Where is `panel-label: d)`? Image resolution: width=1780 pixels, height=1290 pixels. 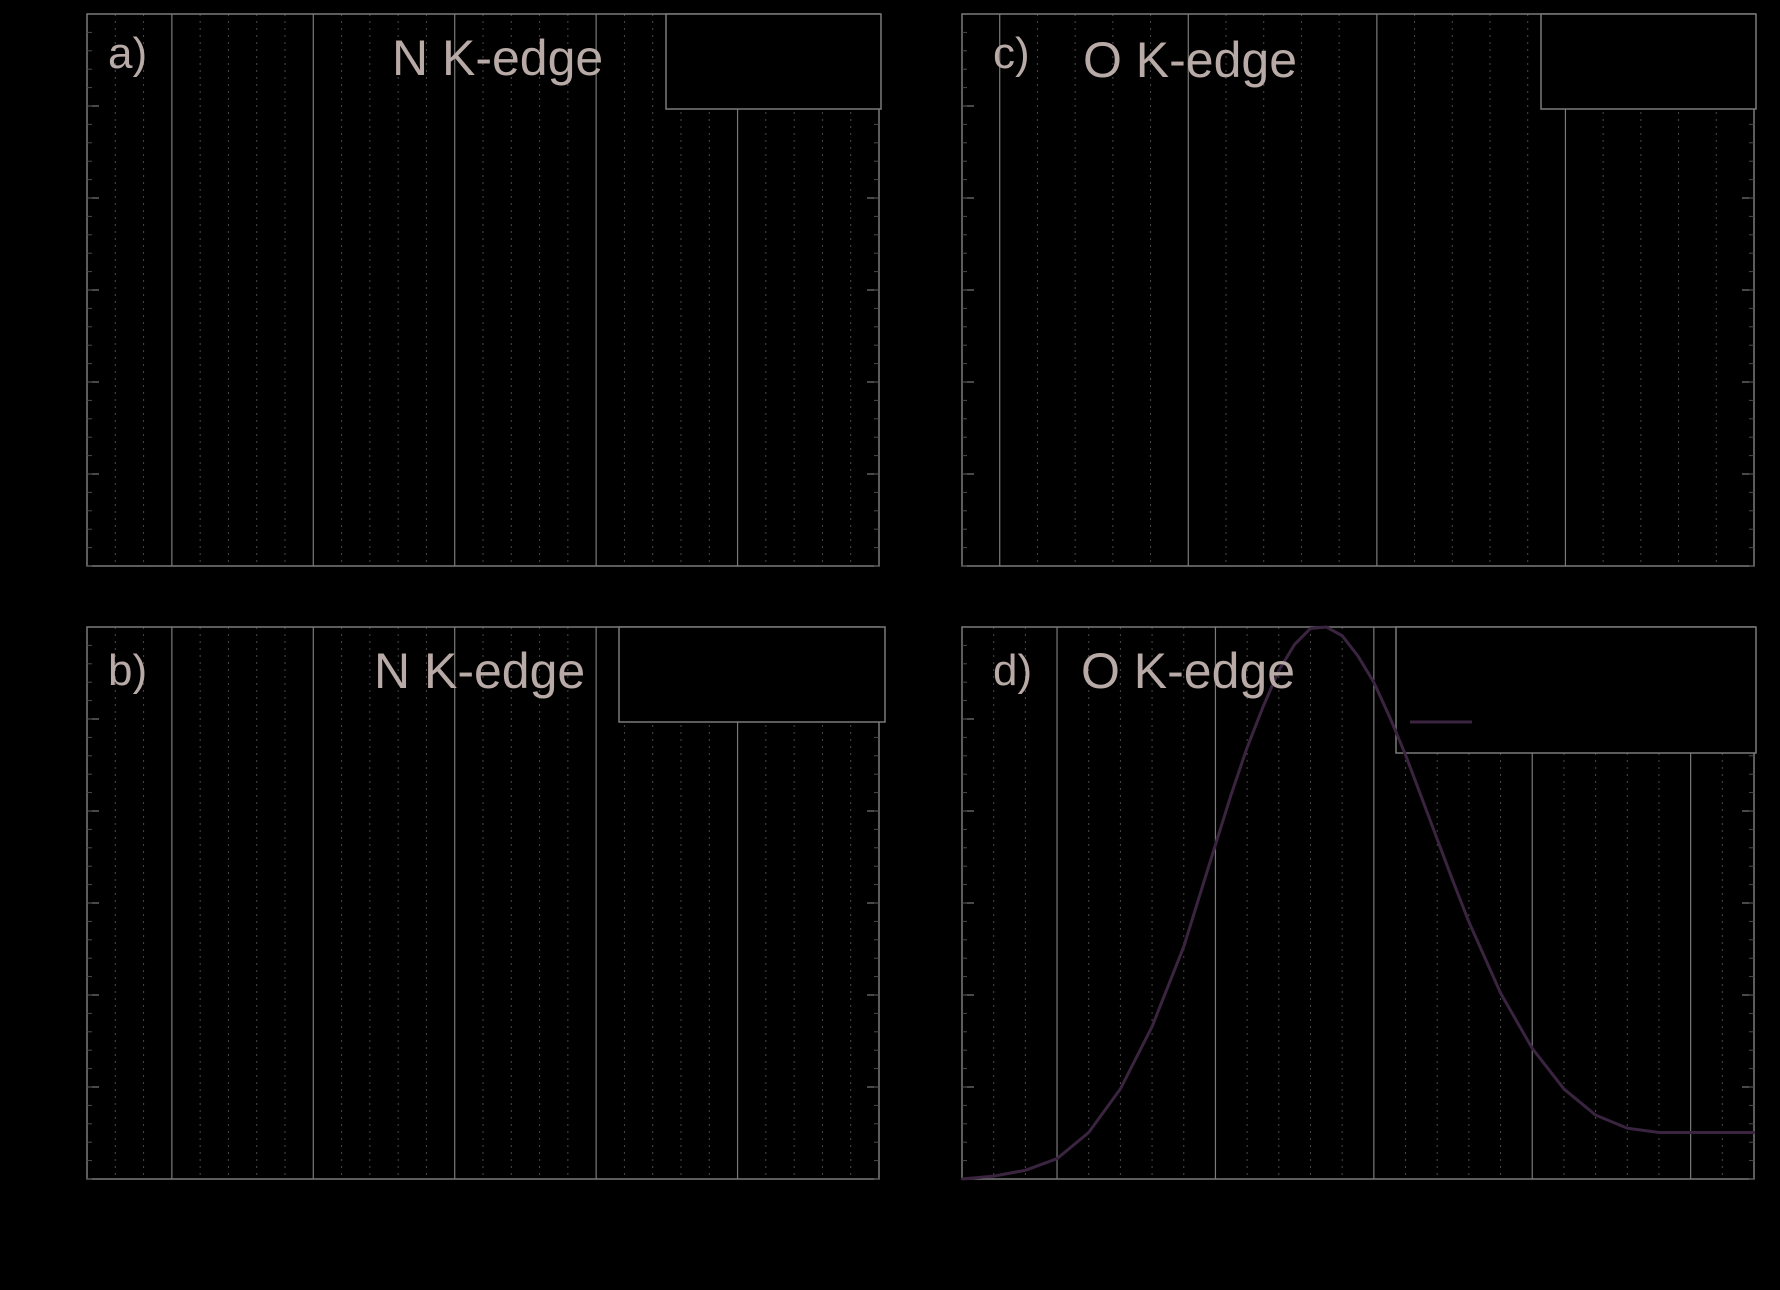
panel-label: d) is located at coordinates (1012, 670).